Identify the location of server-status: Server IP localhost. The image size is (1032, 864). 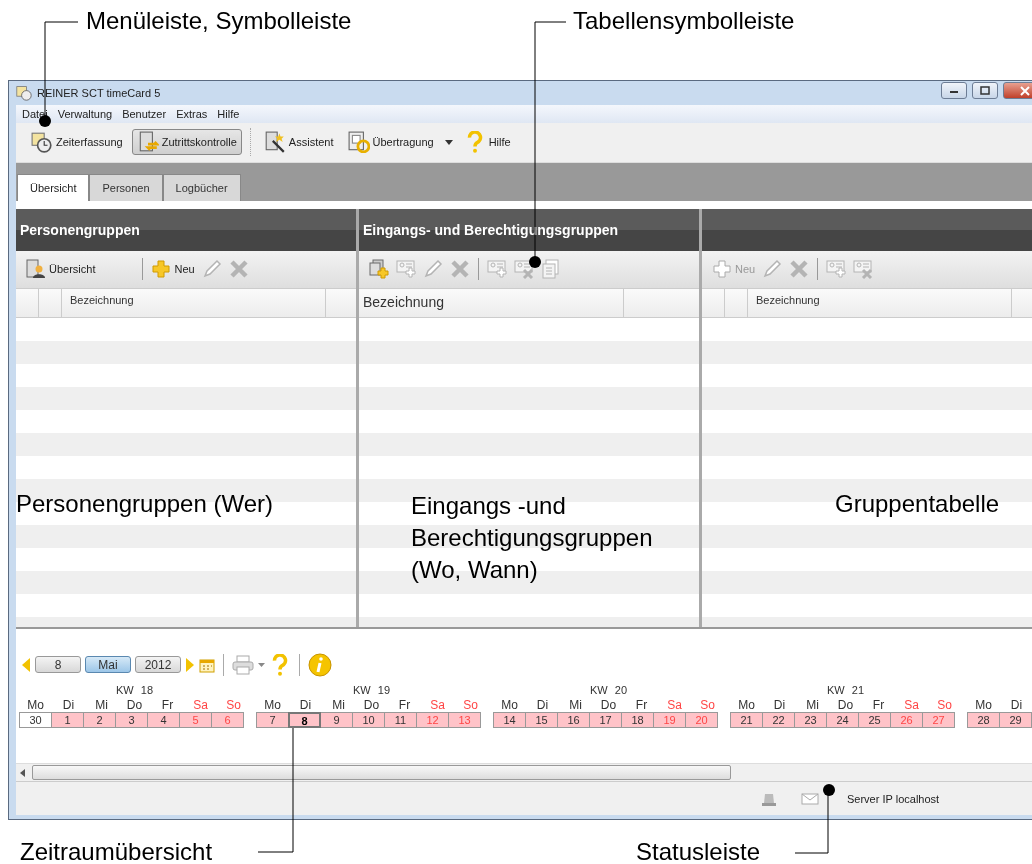
(893, 798).